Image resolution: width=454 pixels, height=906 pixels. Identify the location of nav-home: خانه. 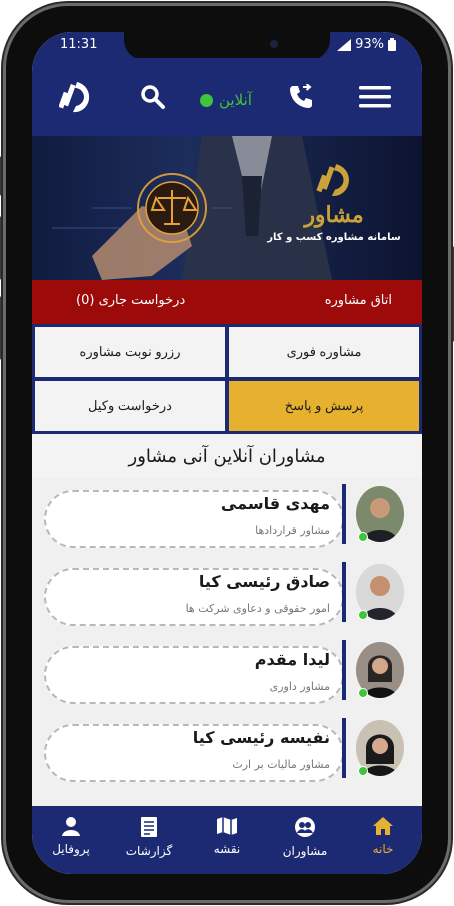
(383, 840).